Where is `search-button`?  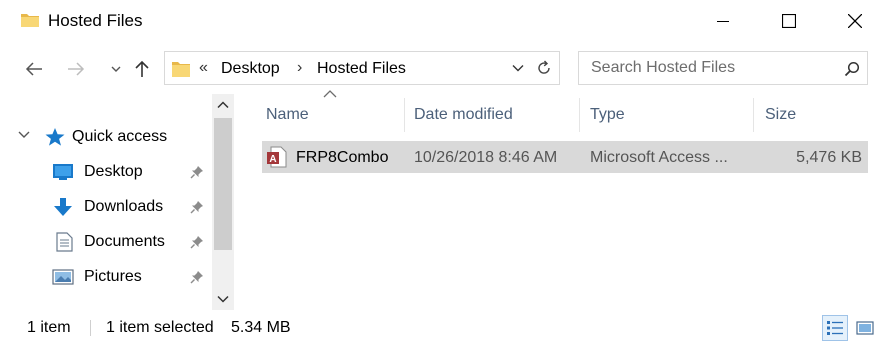 search-button is located at coordinates (852, 69).